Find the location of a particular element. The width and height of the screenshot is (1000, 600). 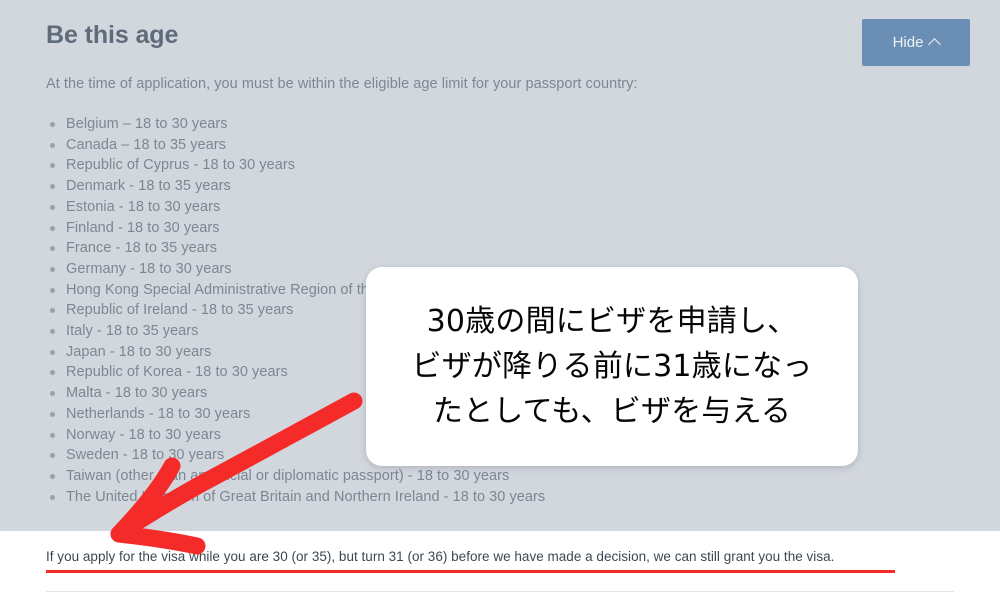

list-item: Canada – 18 to 35 years is located at coordinates (513, 145).